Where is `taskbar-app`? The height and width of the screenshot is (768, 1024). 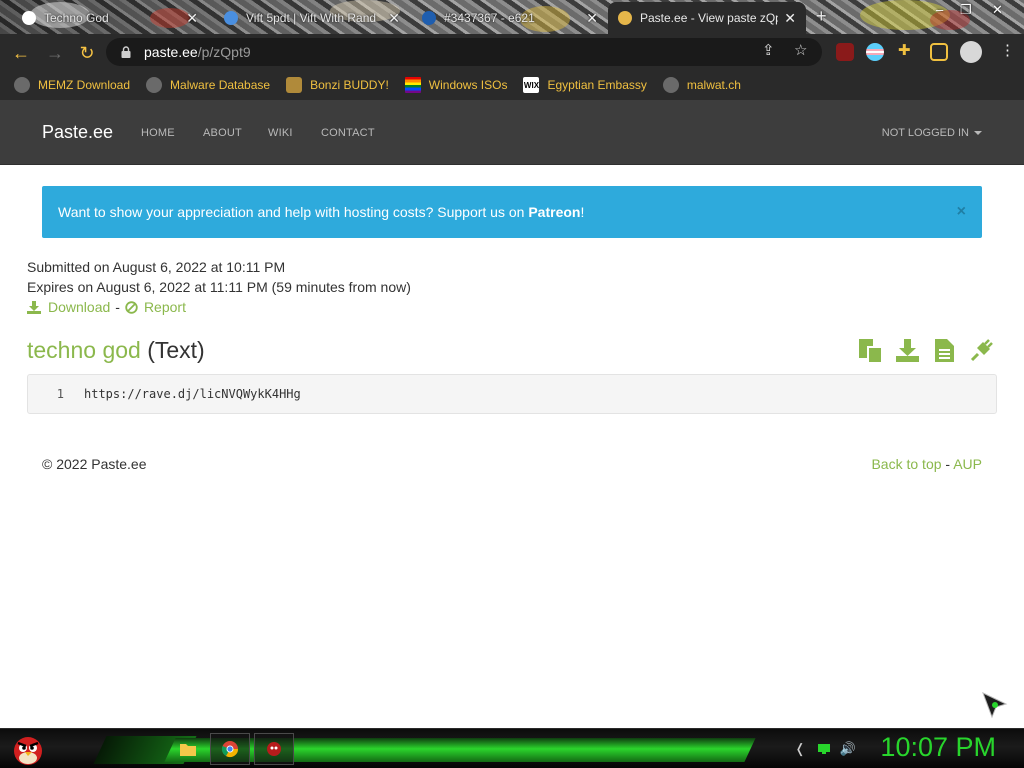
taskbar-app is located at coordinates (274, 749).